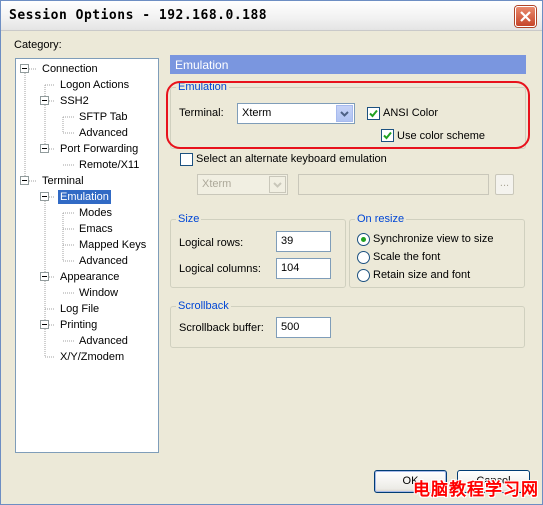 Image resolution: width=543 pixels, height=505 pixels. What do you see at coordinates (98, 293) in the screenshot?
I see `tree-item-window: Window` at bounding box center [98, 293].